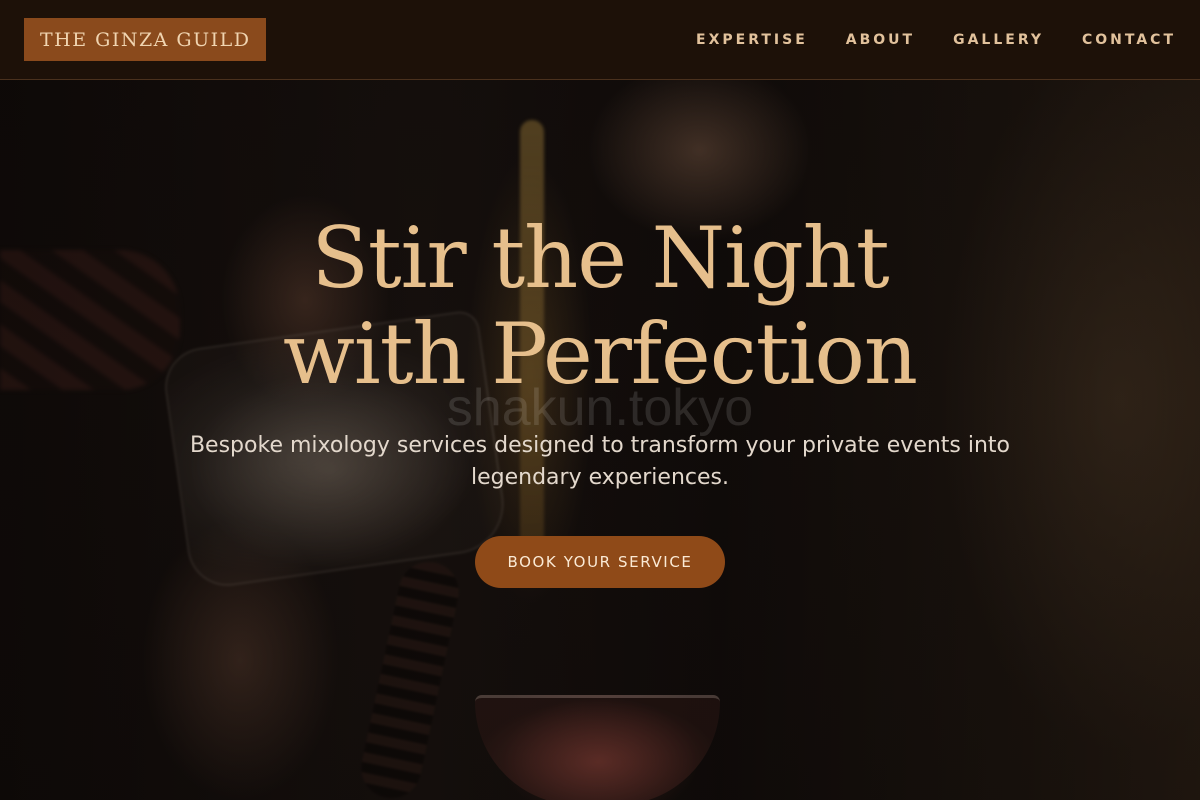 The height and width of the screenshot is (800, 1200). What do you see at coordinates (145, 39) in the screenshot?
I see `site-logo: THE GINZA GUILD` at bounding box center [145, 39].